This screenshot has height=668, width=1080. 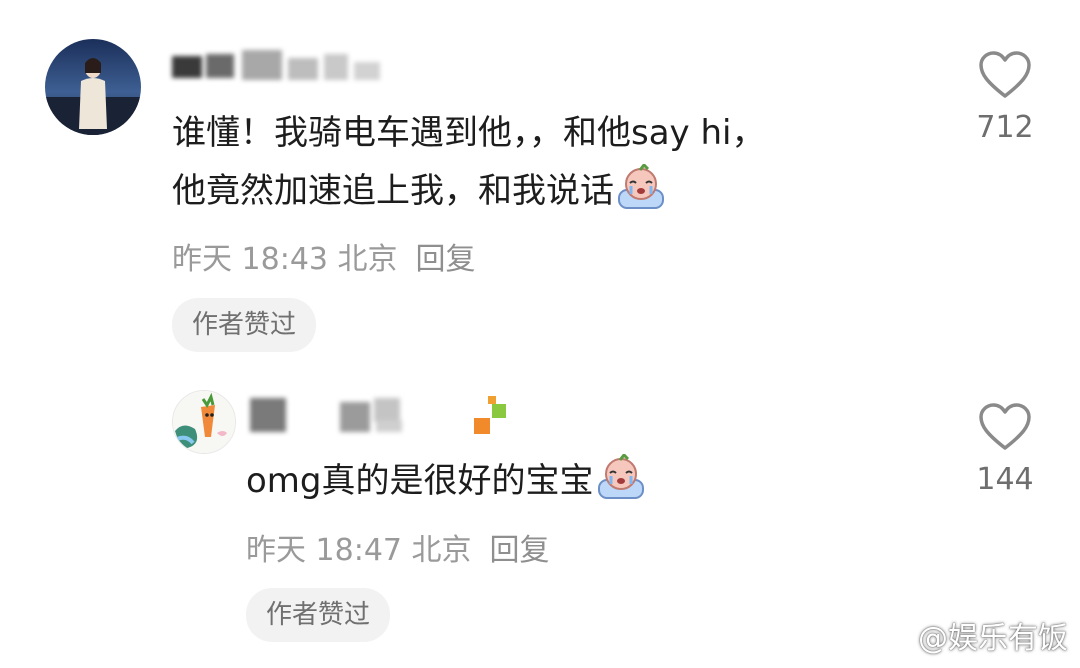 I want to click on reply-like-button: 144, so click(x=1005, y=449).